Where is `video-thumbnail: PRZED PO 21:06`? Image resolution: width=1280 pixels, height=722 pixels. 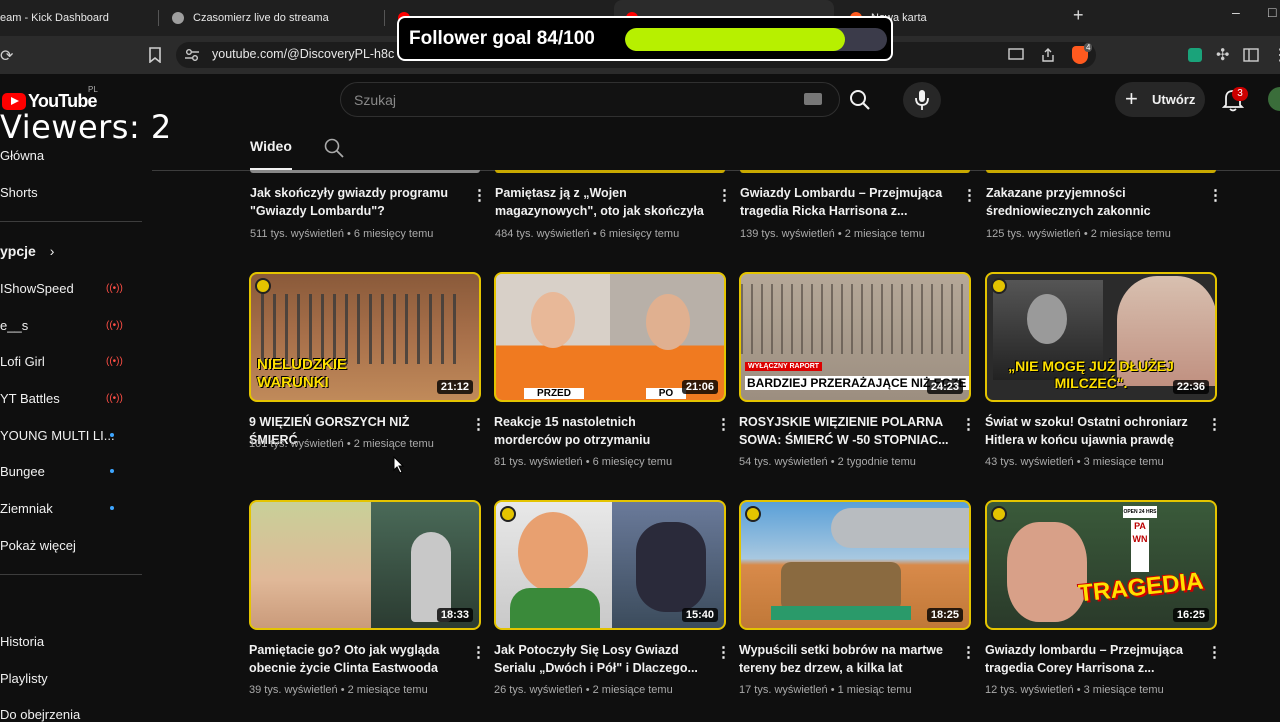 video-thumbnail: PRZED PO 21:06 is located at coordinates (610, 337).